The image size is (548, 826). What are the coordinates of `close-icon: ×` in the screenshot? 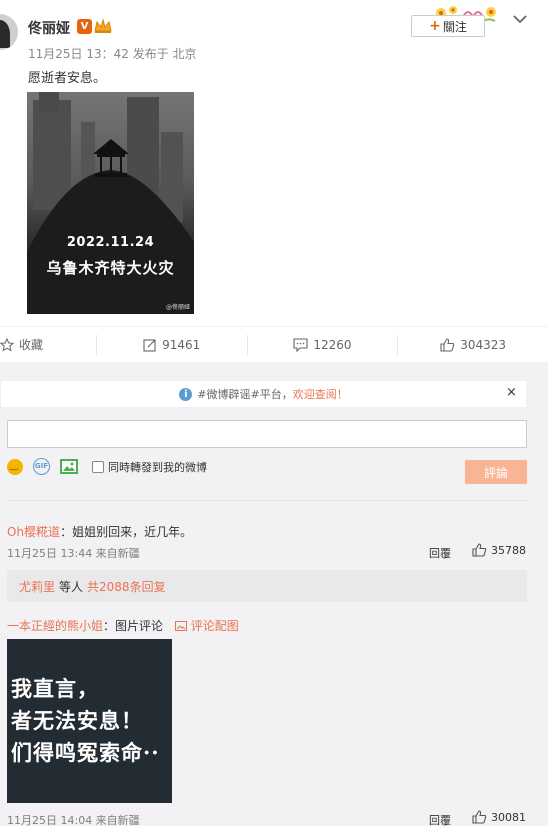 It's located at (511, 392).